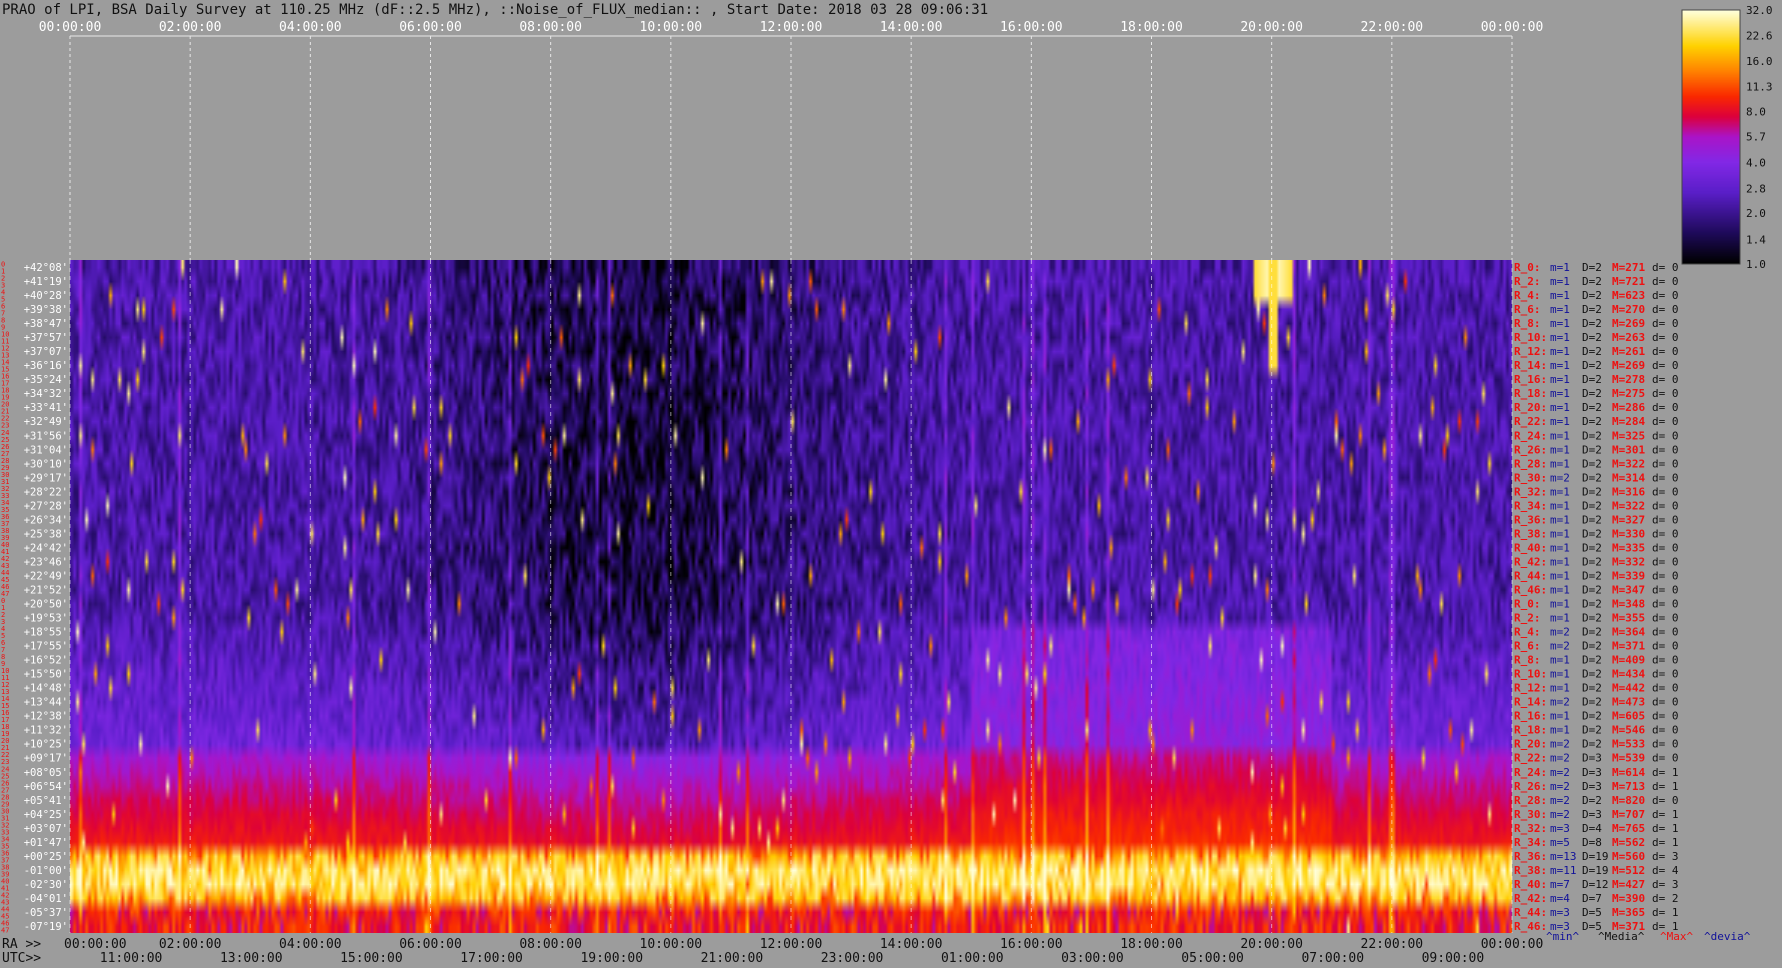 The width and height of the screenshot is (1782, 968). What do you see at coordinates (46, 506) in the screenshot?
I see `declination-label: +27°28'` at bounding box center [46, 506].